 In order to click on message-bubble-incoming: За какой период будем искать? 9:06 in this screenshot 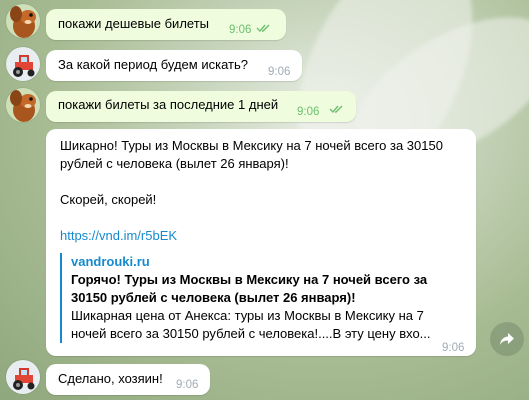, I will do `click(174, 65)`.